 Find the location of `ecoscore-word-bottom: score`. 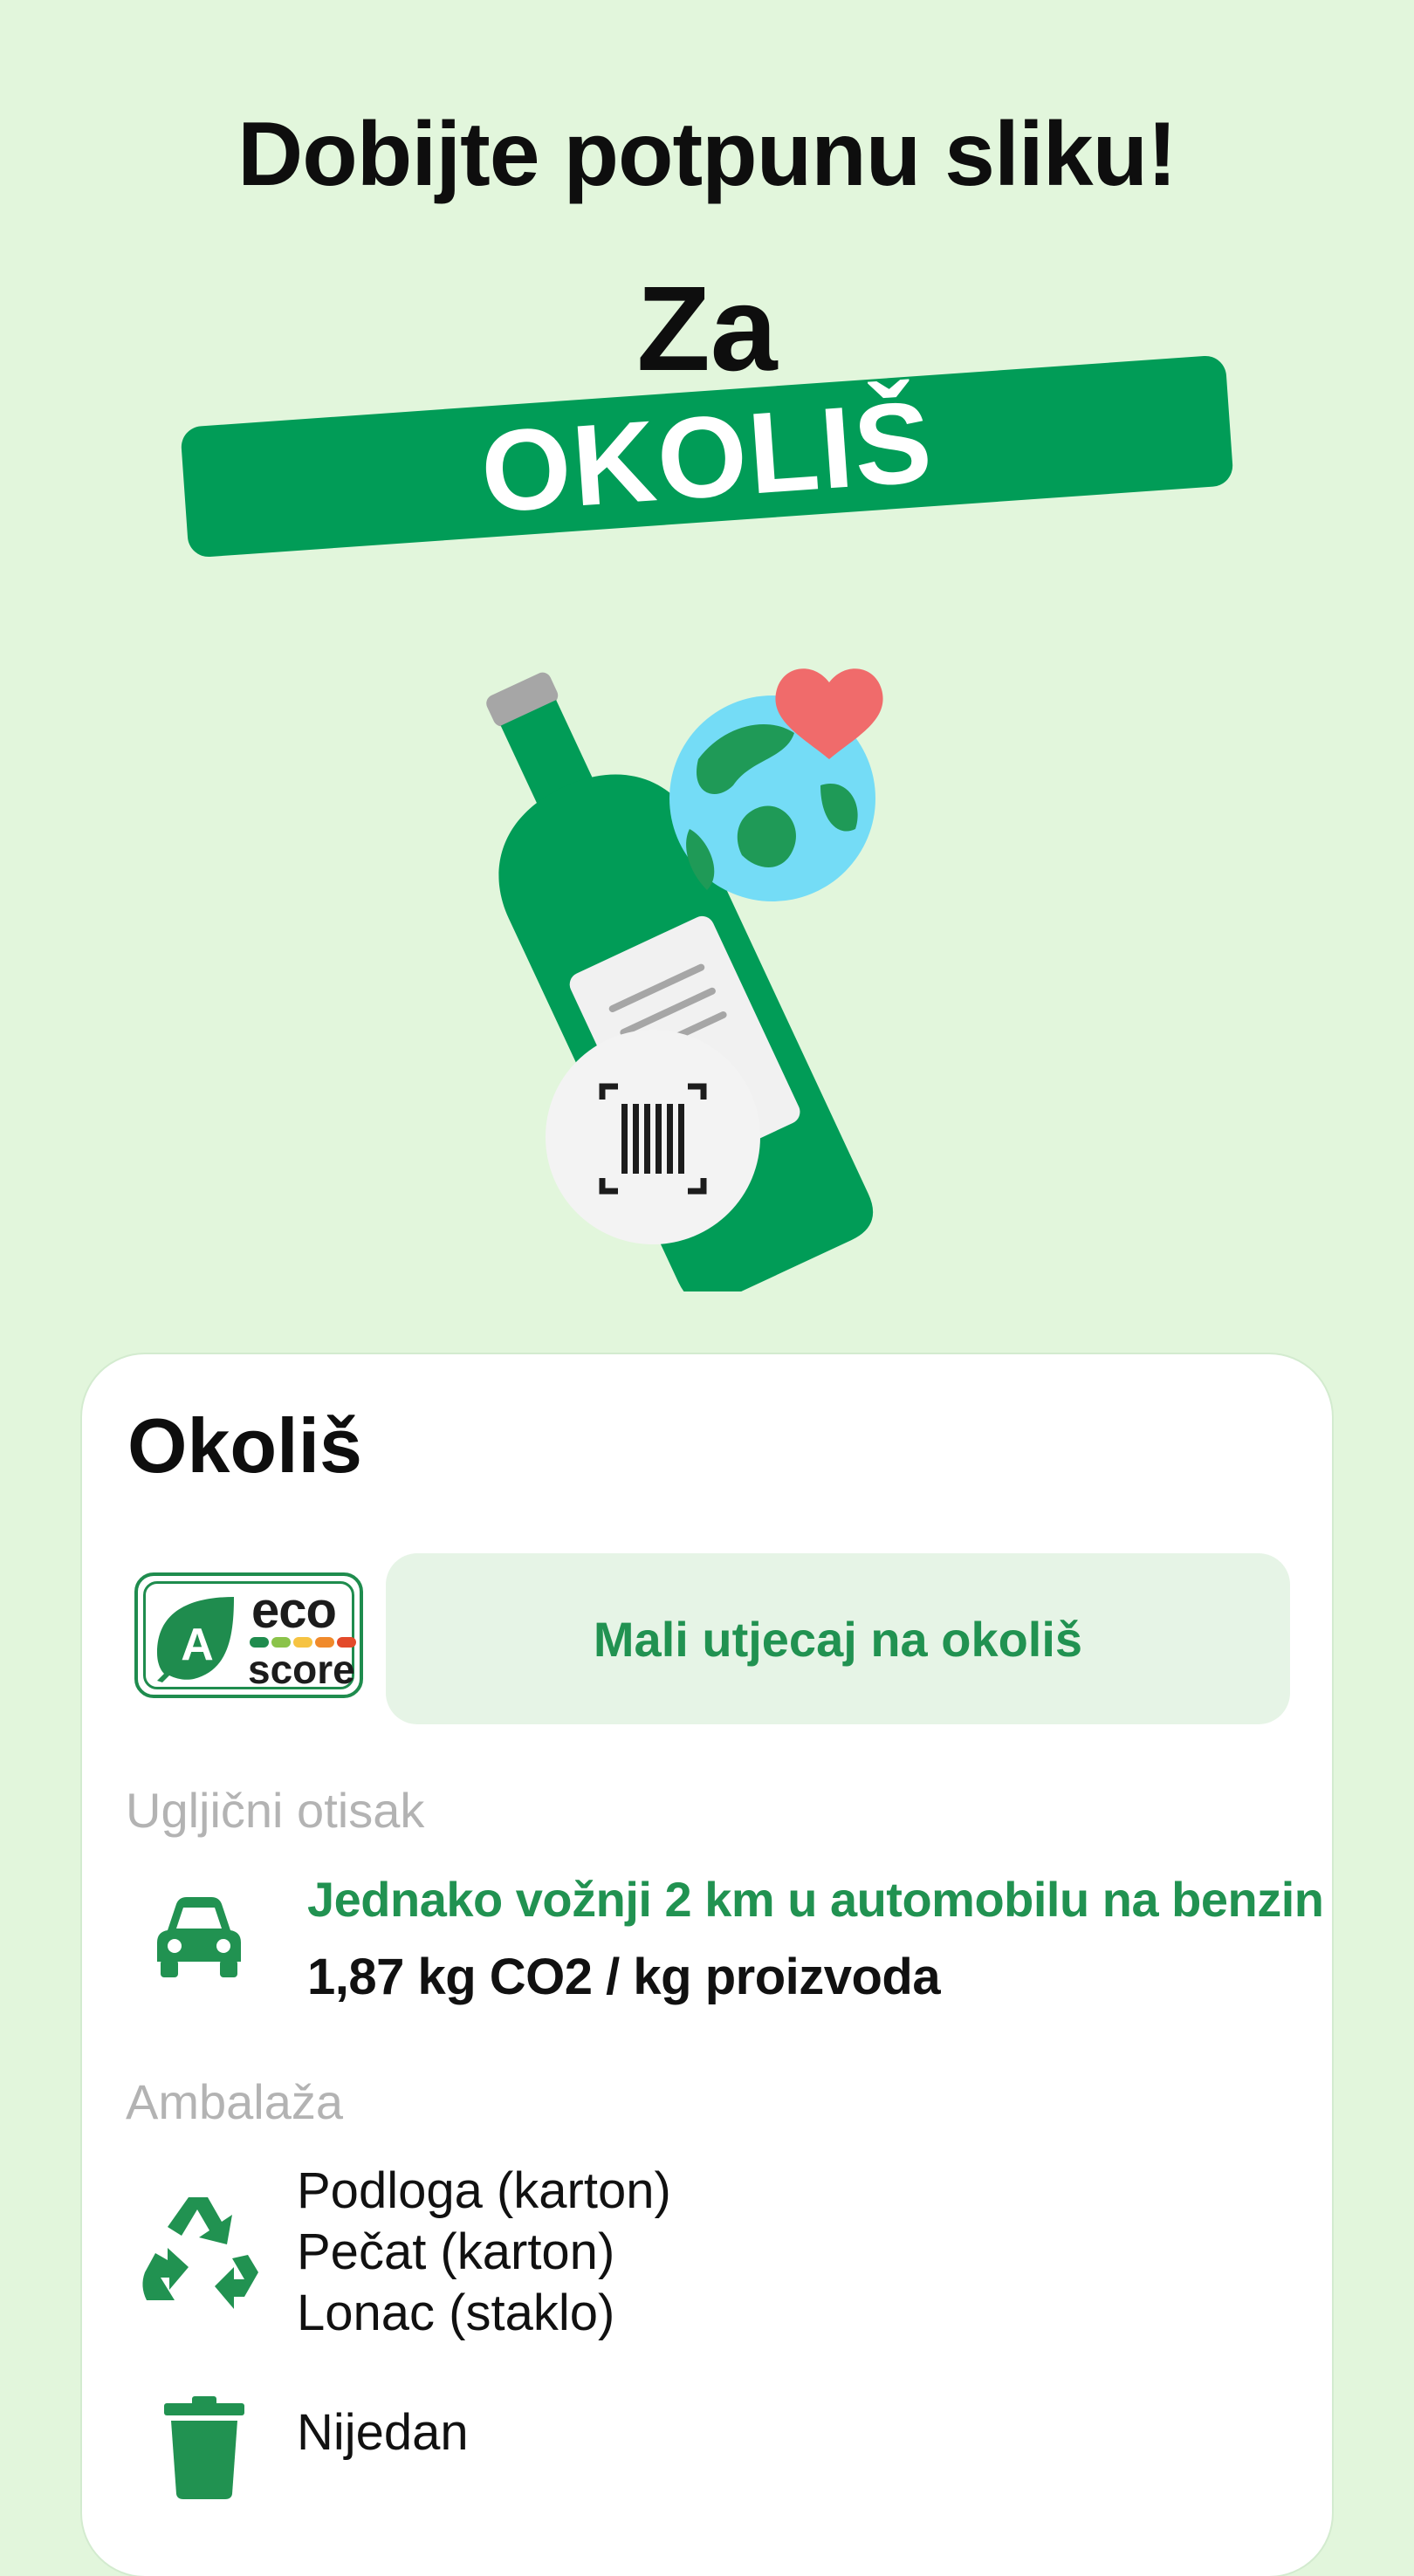

ecoscore-word-bottom: score is located at coordinates (301, 1669).